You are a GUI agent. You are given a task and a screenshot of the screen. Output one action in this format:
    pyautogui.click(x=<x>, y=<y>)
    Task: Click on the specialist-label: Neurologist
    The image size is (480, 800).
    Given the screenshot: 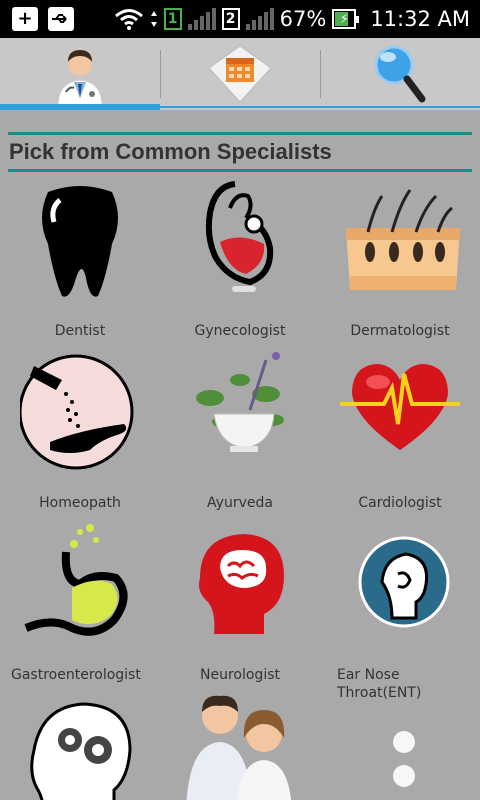 What is the action you would take?
    pyautogui.click(x=240, y=675)
    